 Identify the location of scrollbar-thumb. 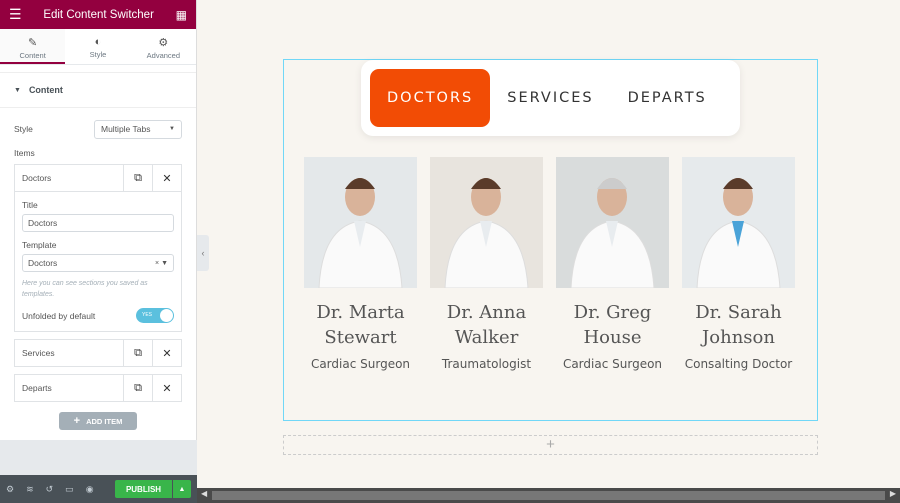
(548, 495).